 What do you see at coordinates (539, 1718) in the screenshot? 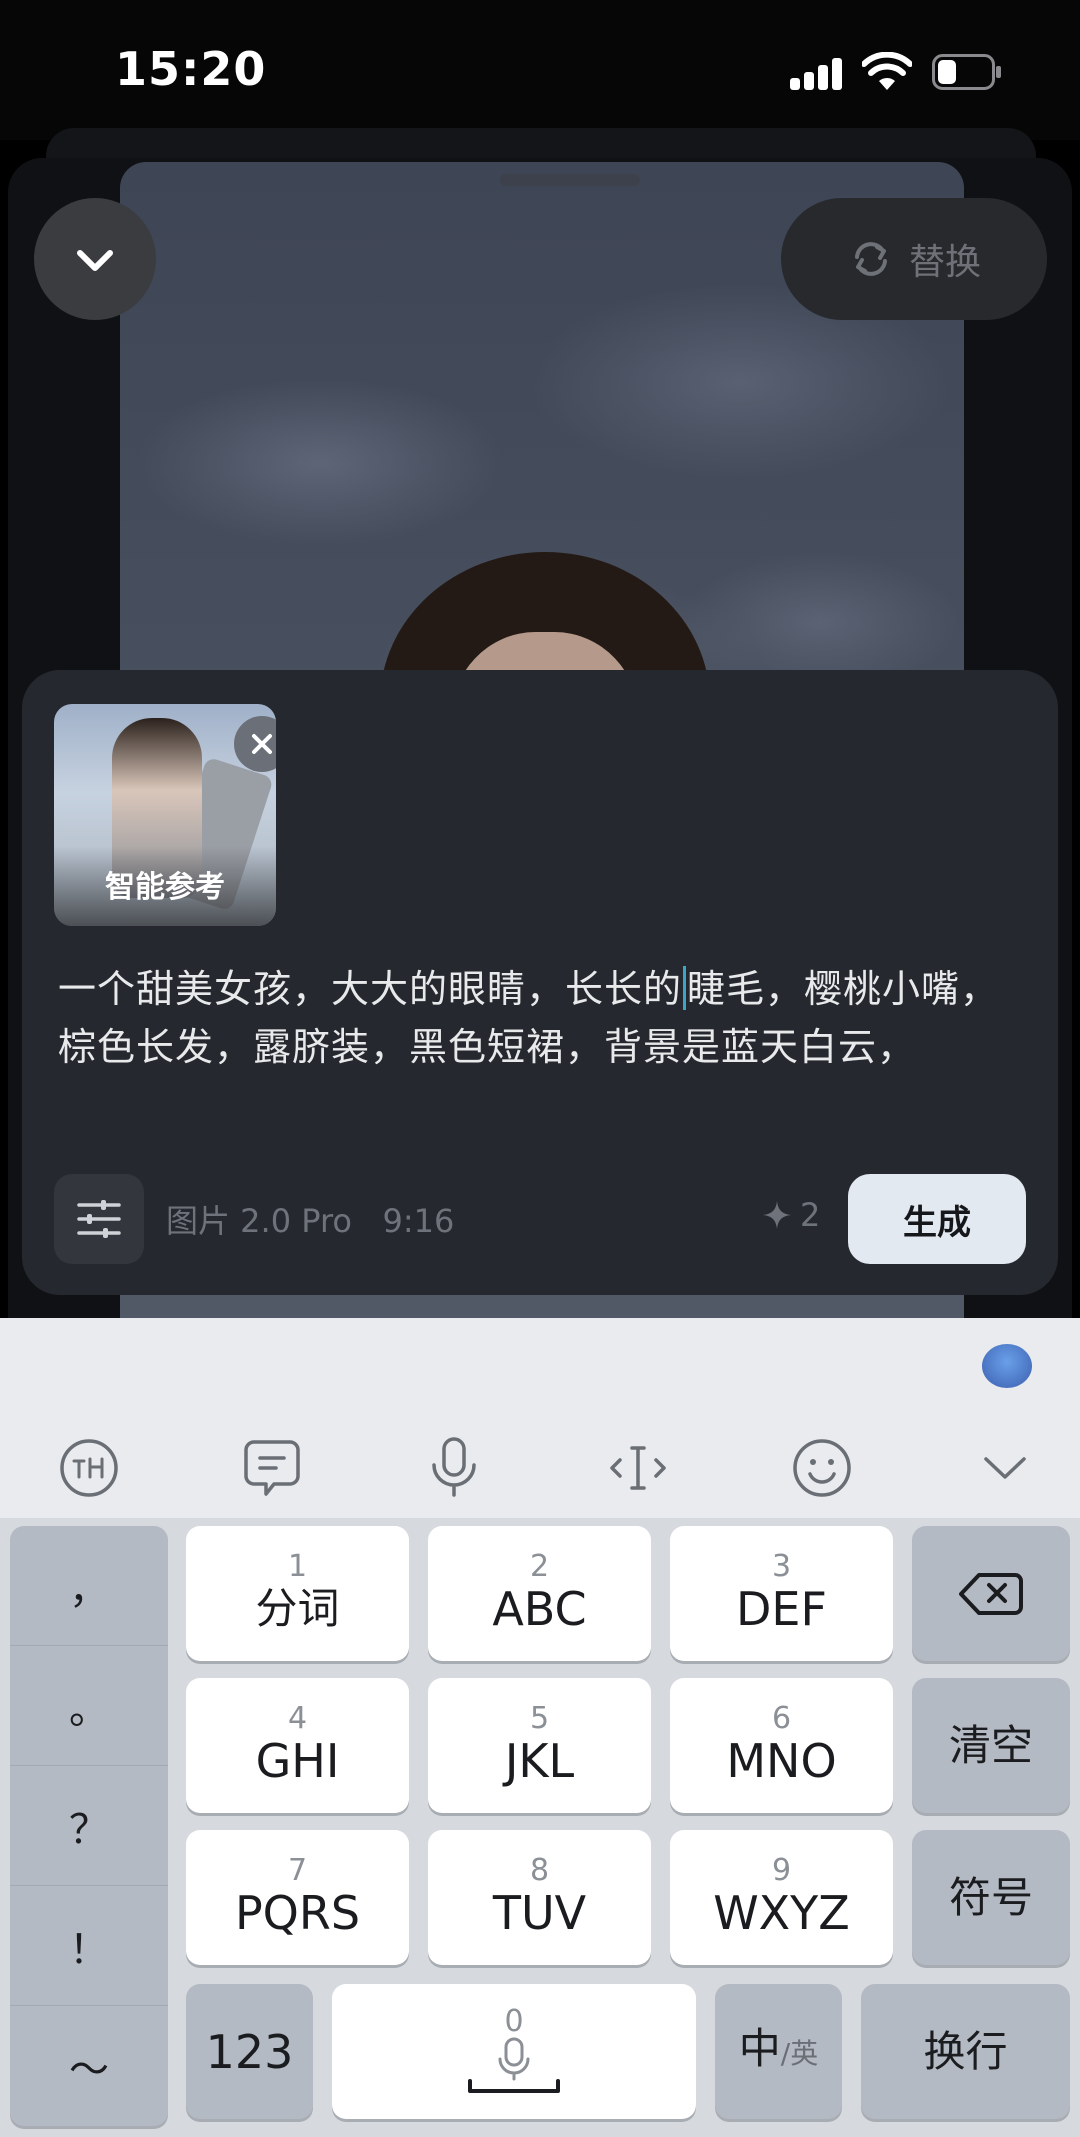
I see `key-number: 5` at bounding box center [539, 1718].